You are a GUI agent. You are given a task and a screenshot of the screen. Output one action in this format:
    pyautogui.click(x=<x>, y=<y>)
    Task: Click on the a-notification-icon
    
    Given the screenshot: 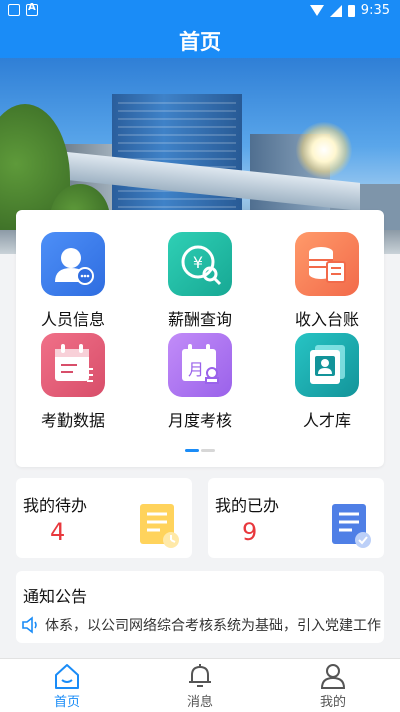 What is the action you would take?
    pyautogui.click(x=32, y=9)
    